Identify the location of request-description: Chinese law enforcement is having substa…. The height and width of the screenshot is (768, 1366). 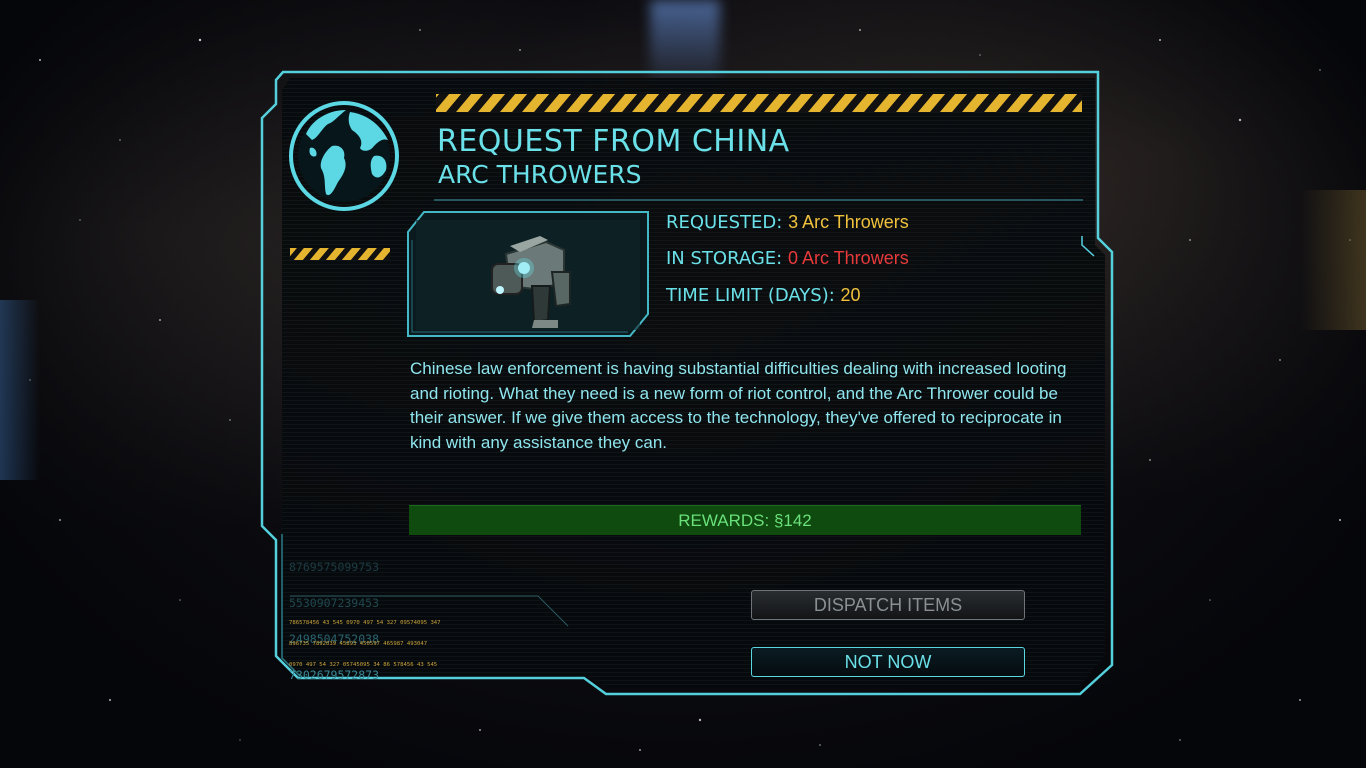
(738, 405).